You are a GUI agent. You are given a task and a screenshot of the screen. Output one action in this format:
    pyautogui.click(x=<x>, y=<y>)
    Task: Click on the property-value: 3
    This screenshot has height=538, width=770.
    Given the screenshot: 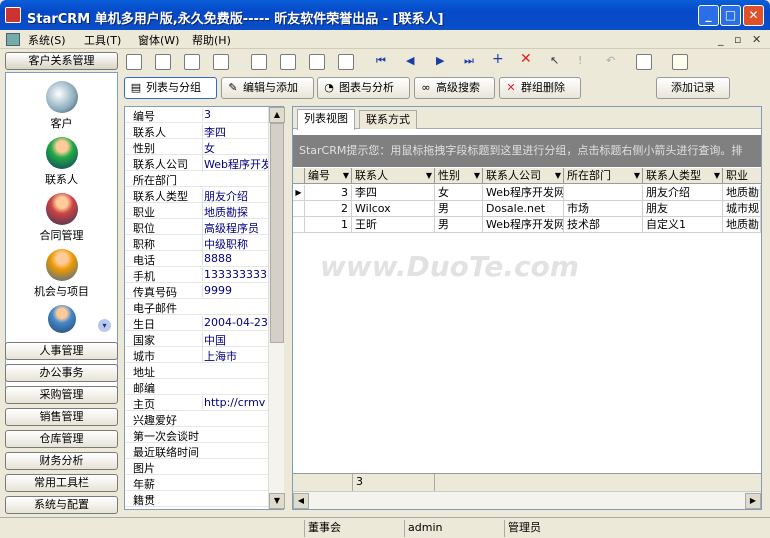 What is the action you would take?
    pyautogui.click(x=236, y=114)
    